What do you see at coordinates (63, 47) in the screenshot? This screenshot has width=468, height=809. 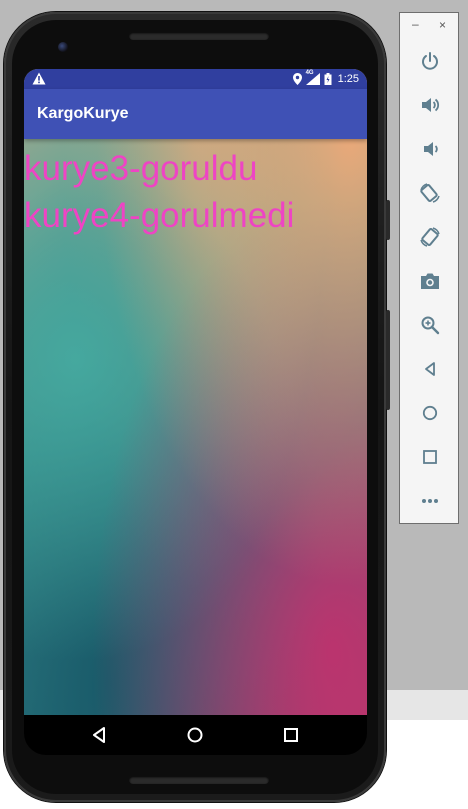 I see `front-camera` at bounding box center [63, 47].